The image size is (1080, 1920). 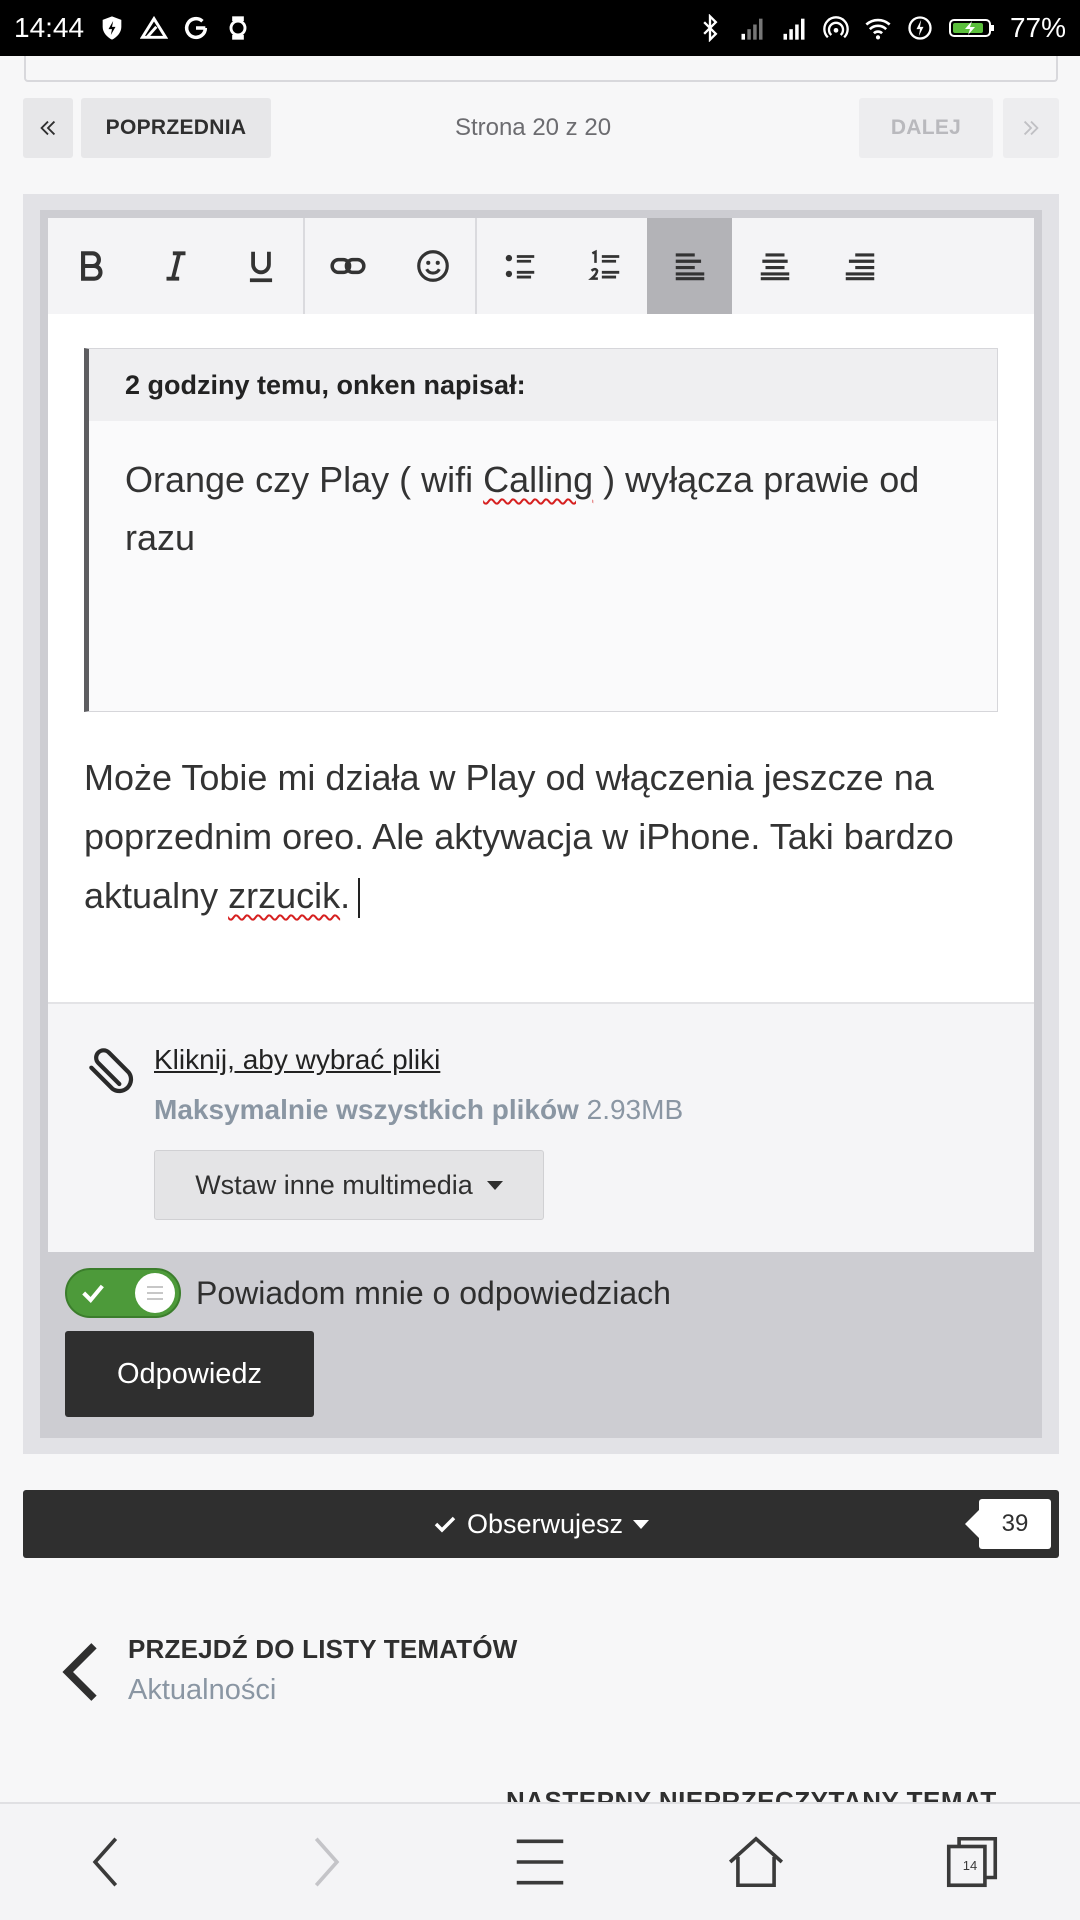 What do you see at coordinates (433, 1293) in the screenshot?
I see `notify-label: Powiadom mnie o odpowiedziach` at bounding box center [433, 1293].